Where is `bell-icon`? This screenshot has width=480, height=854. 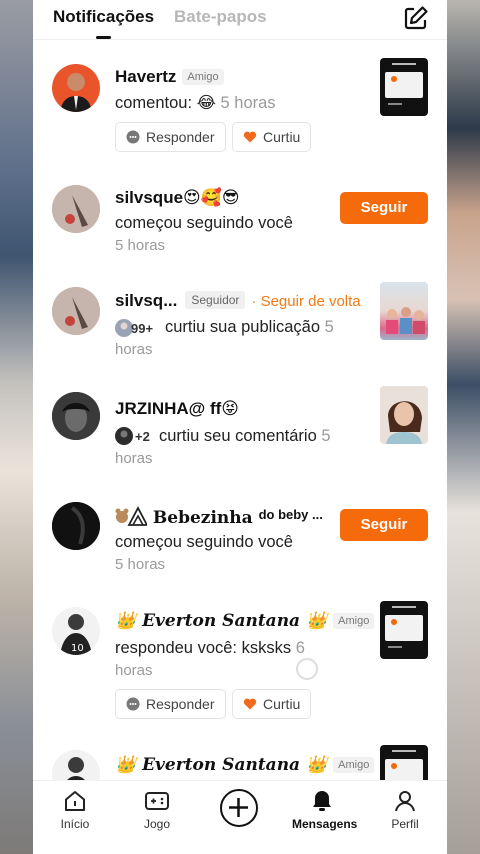 bell-icon is located at coordinates (322, 801).